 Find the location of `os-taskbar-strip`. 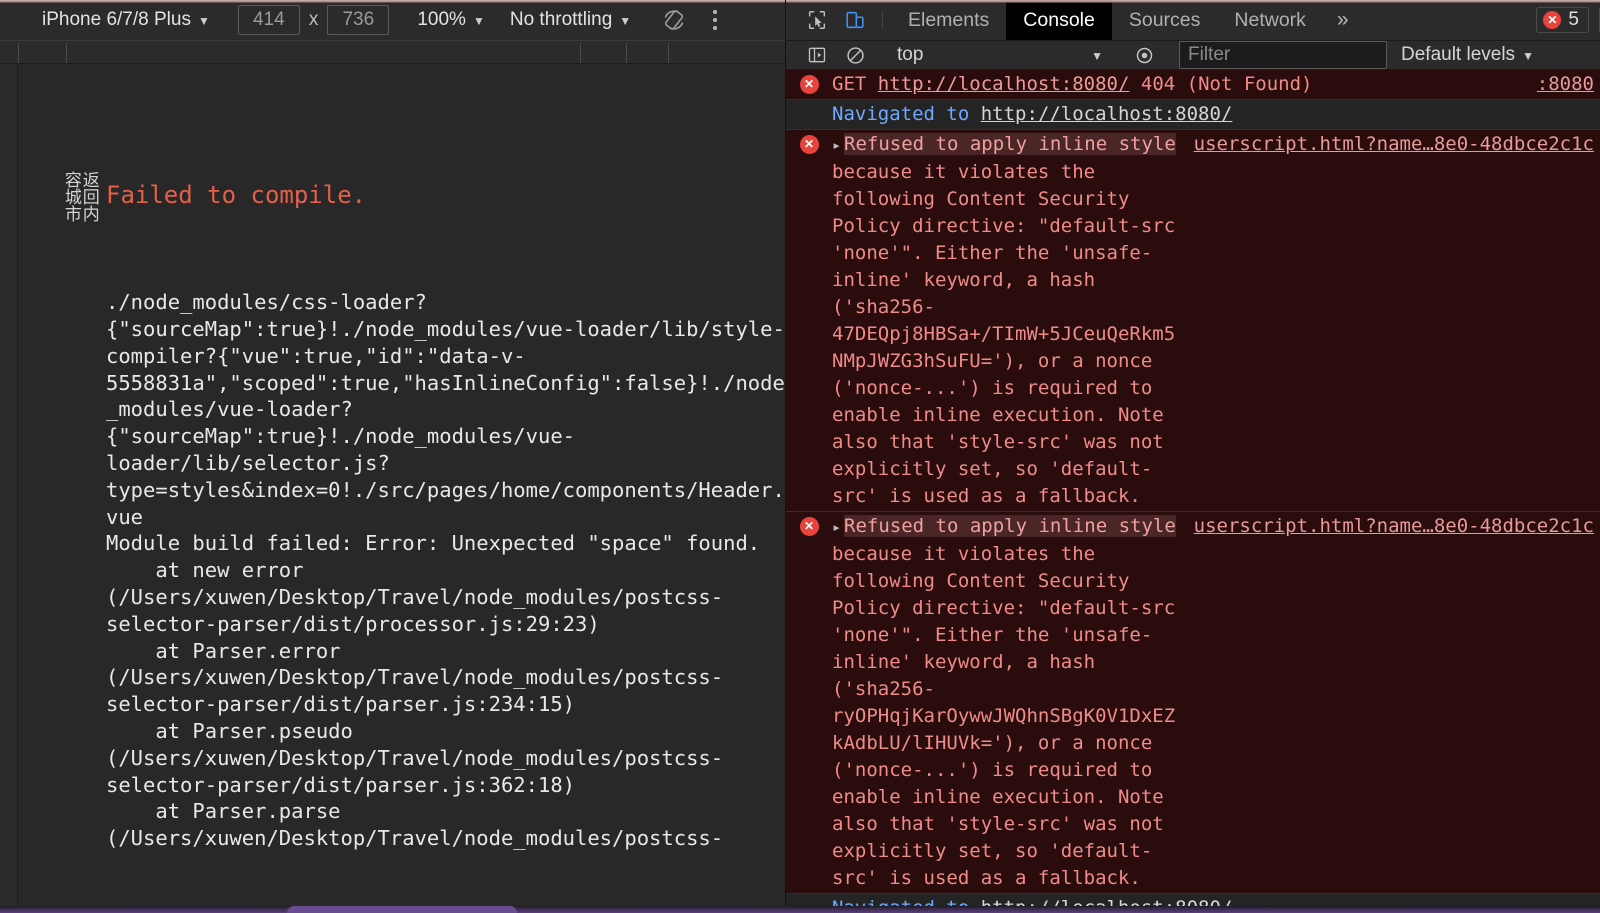

os-taskbar-strip is located at coordinates (800, 909).